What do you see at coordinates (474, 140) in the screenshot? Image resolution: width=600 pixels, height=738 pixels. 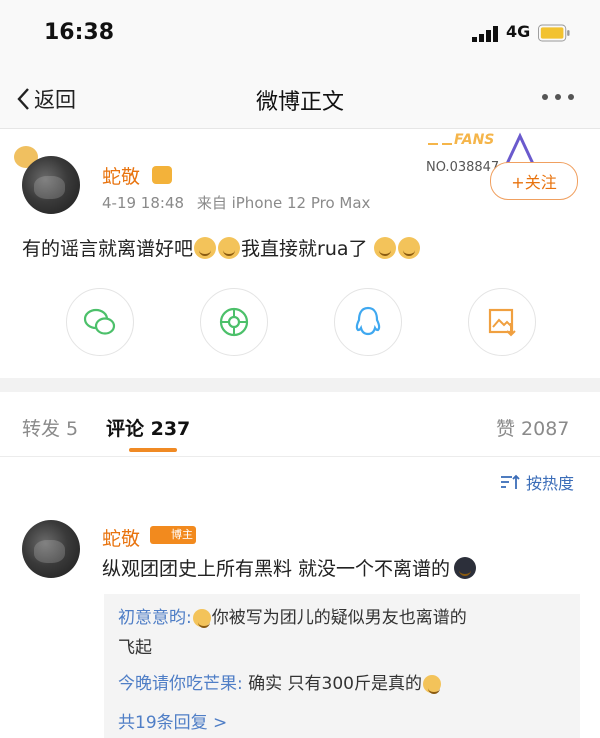 I see `fans-label: FANS` at bounding box center [474, 140].